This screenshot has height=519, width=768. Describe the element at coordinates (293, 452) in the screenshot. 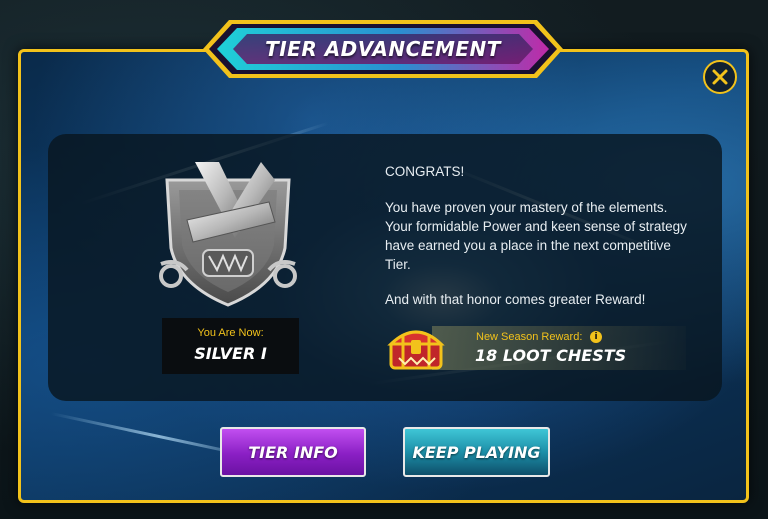

I see `tier-info-button: TIER INFO` at that location.